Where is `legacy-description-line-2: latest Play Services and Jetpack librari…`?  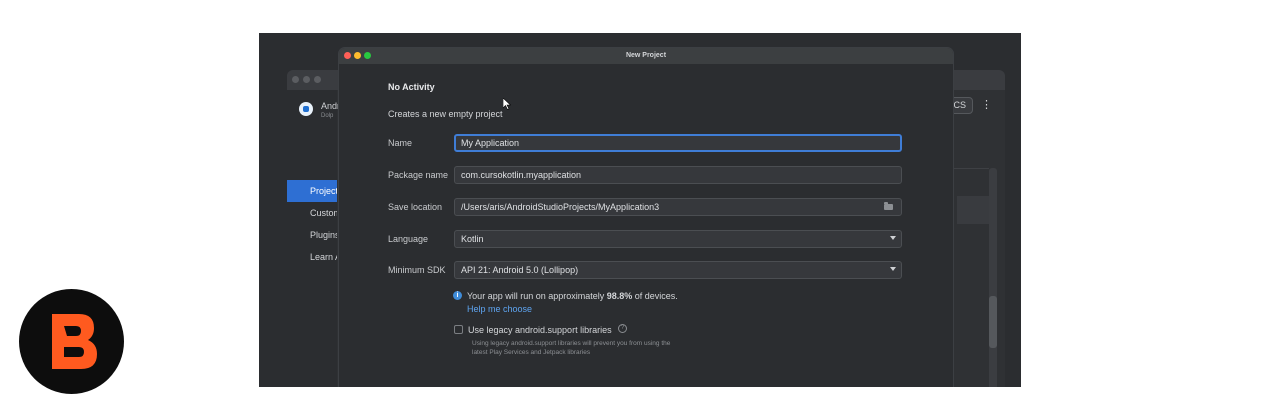
legacy-description-line-2: latest Play Services and Jetpack librari… is located at coordinates (531, 352).